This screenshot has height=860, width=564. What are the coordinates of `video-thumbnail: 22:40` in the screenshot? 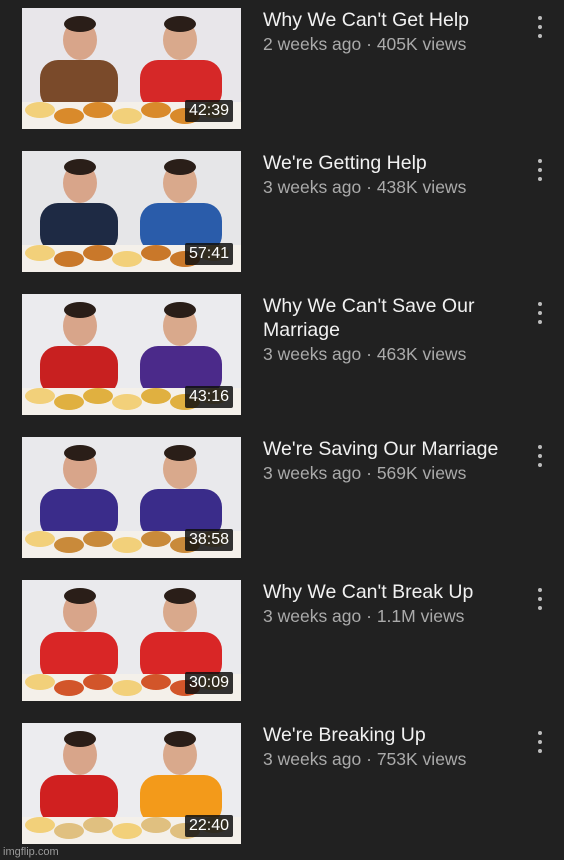 It's located at (131, 783).